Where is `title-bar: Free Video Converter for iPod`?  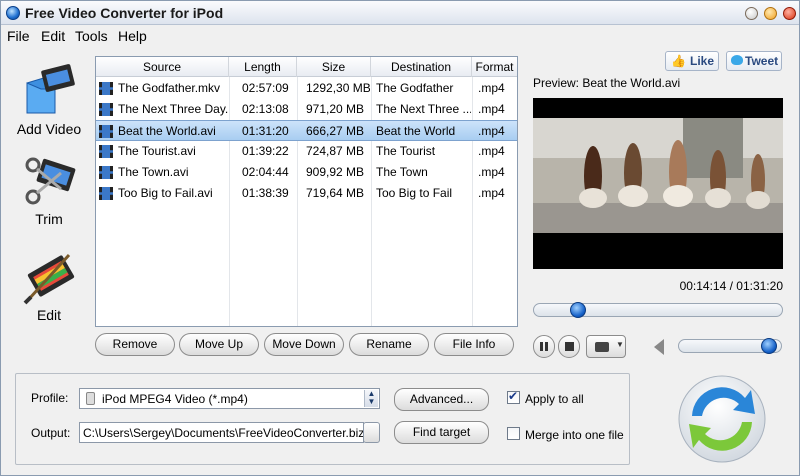
title-bar: Free Video Converter for iPod is located at coordinates (400, 13).